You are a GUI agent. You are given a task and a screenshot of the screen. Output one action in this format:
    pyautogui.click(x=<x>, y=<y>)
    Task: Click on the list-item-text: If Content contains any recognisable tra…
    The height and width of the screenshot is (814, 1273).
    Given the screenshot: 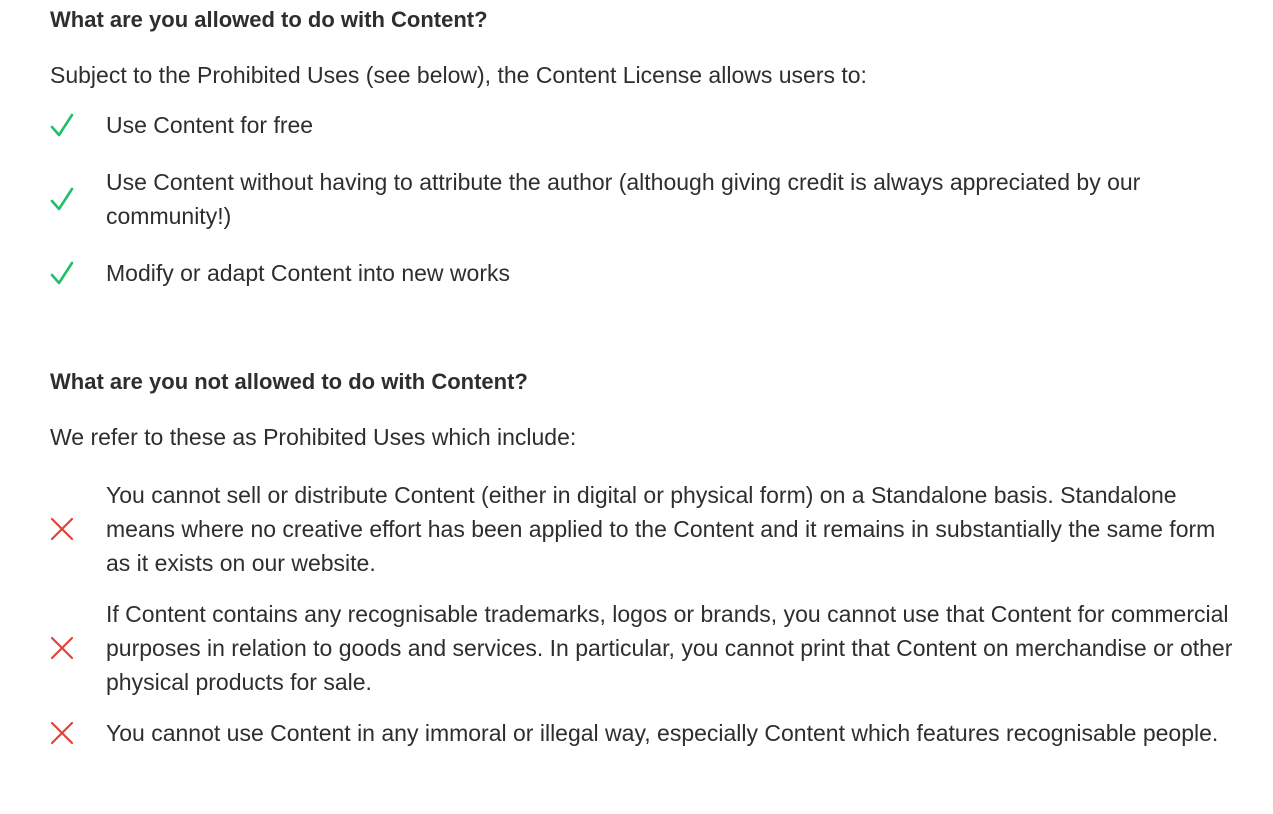 What is the action you would take?
    pyautogui.click(x=669, y=648)
    